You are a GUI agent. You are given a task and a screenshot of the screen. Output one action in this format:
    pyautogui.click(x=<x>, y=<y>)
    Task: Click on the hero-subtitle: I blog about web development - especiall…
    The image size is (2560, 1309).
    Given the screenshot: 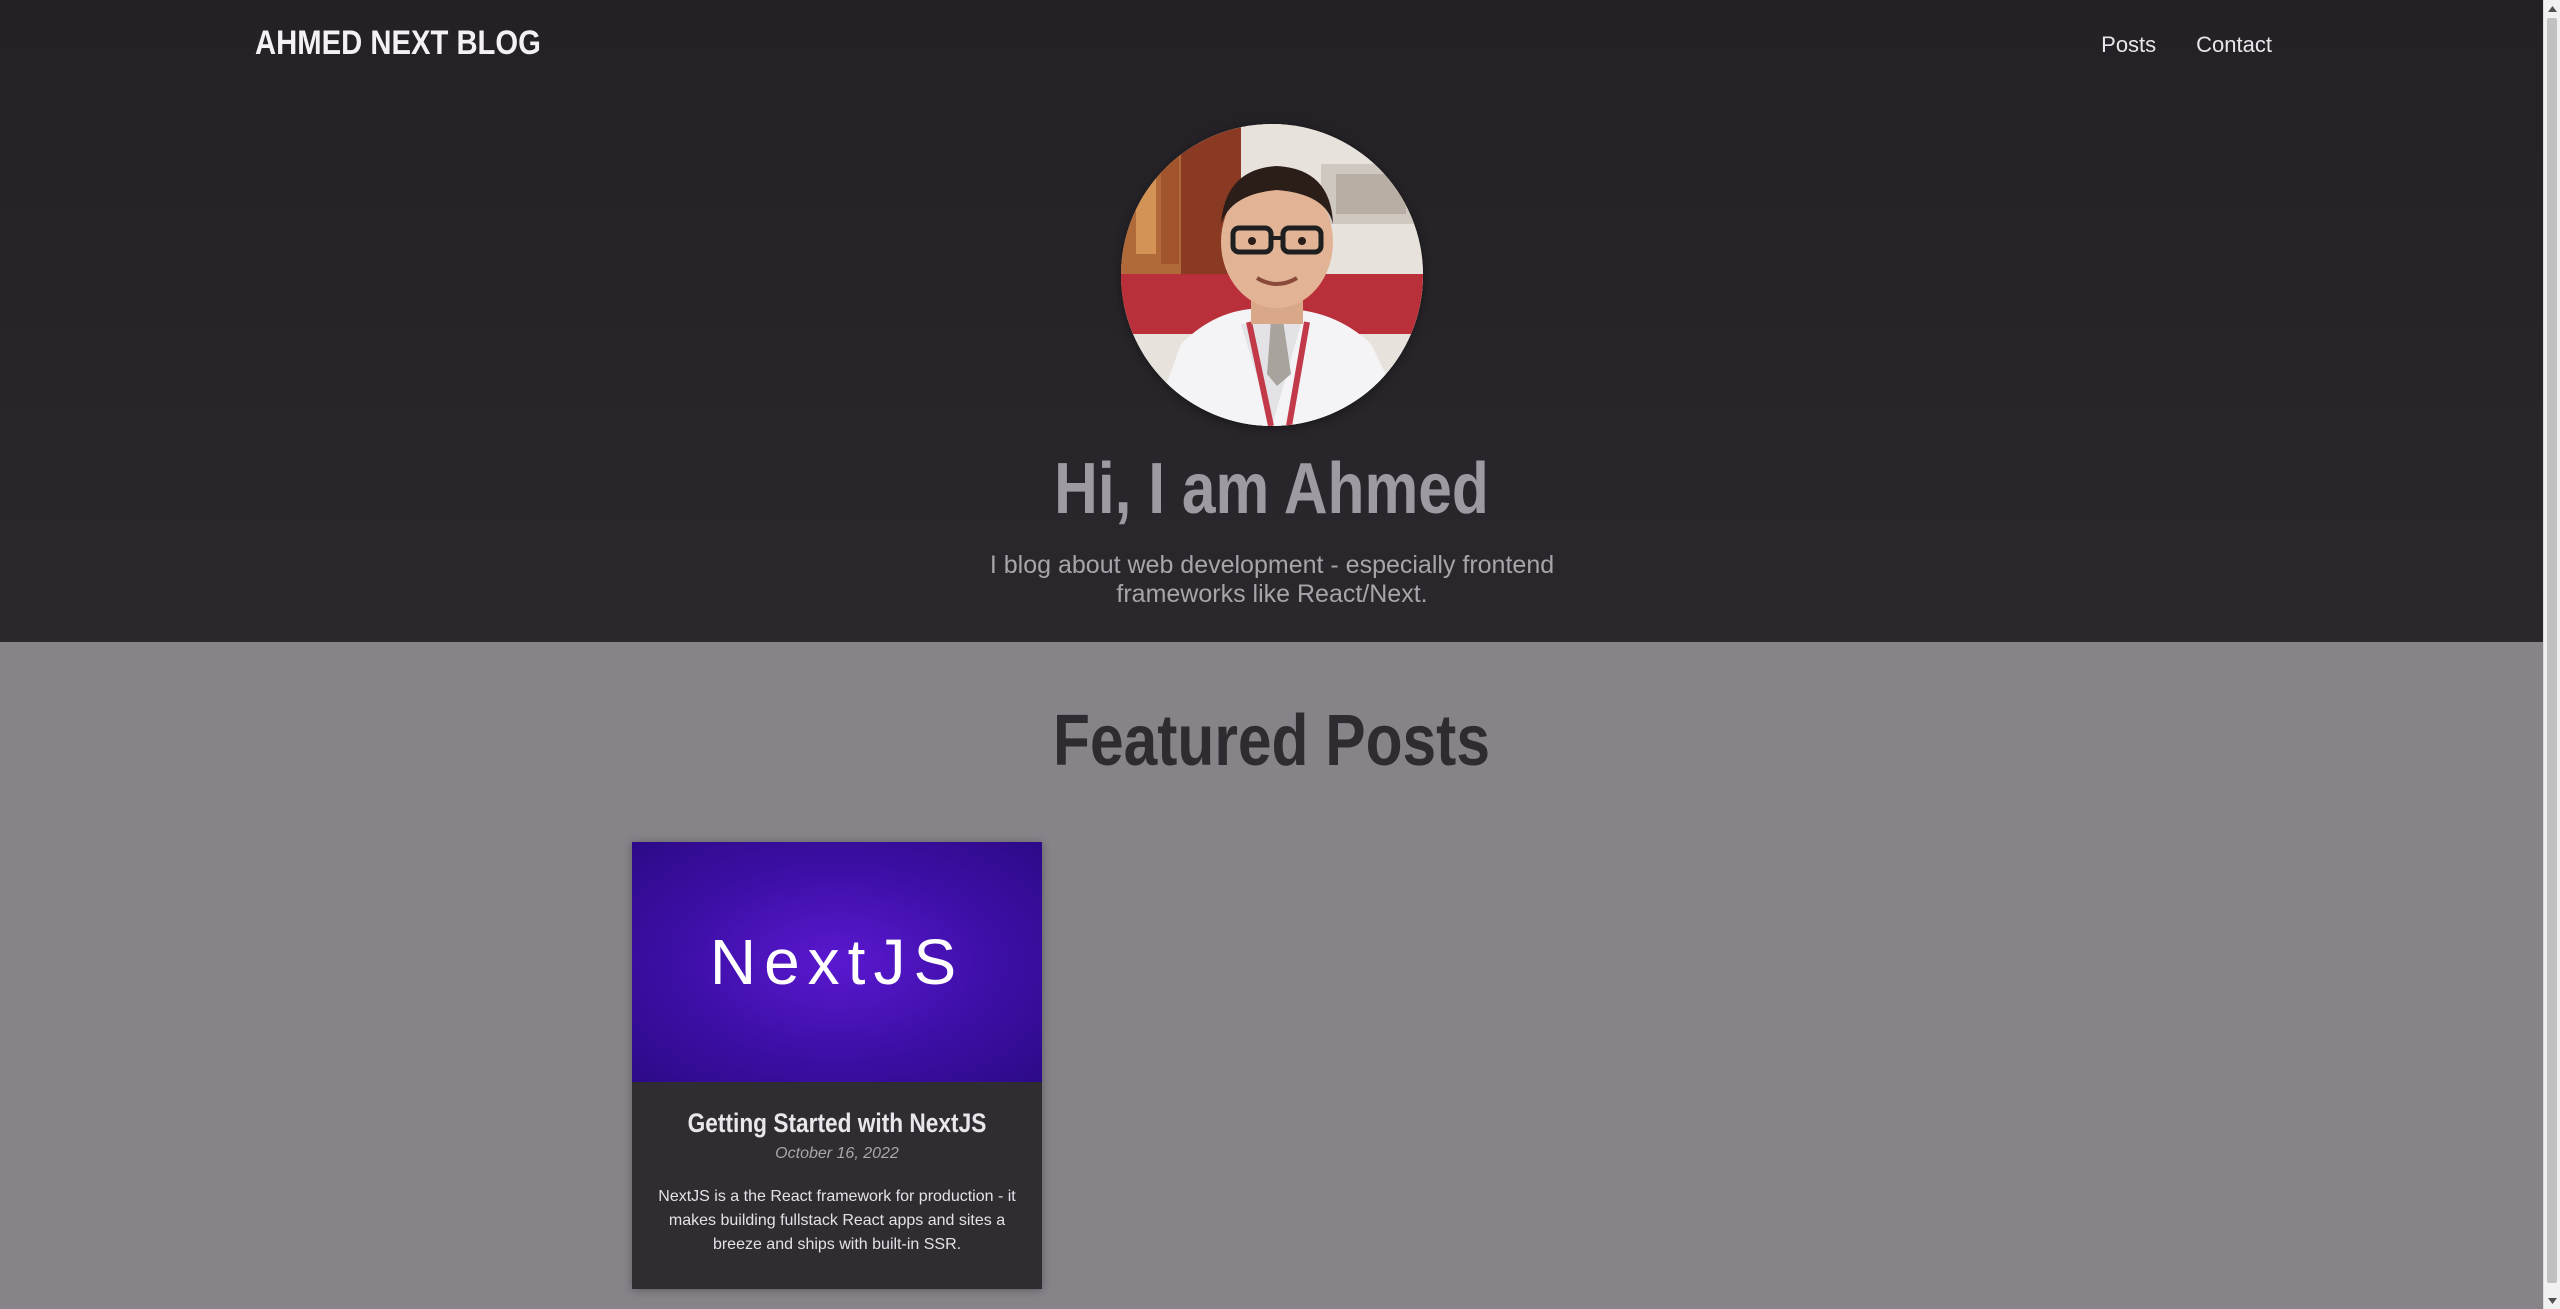 What is the action you would take?
    pyautogui.click(x=1272, y=579)
    